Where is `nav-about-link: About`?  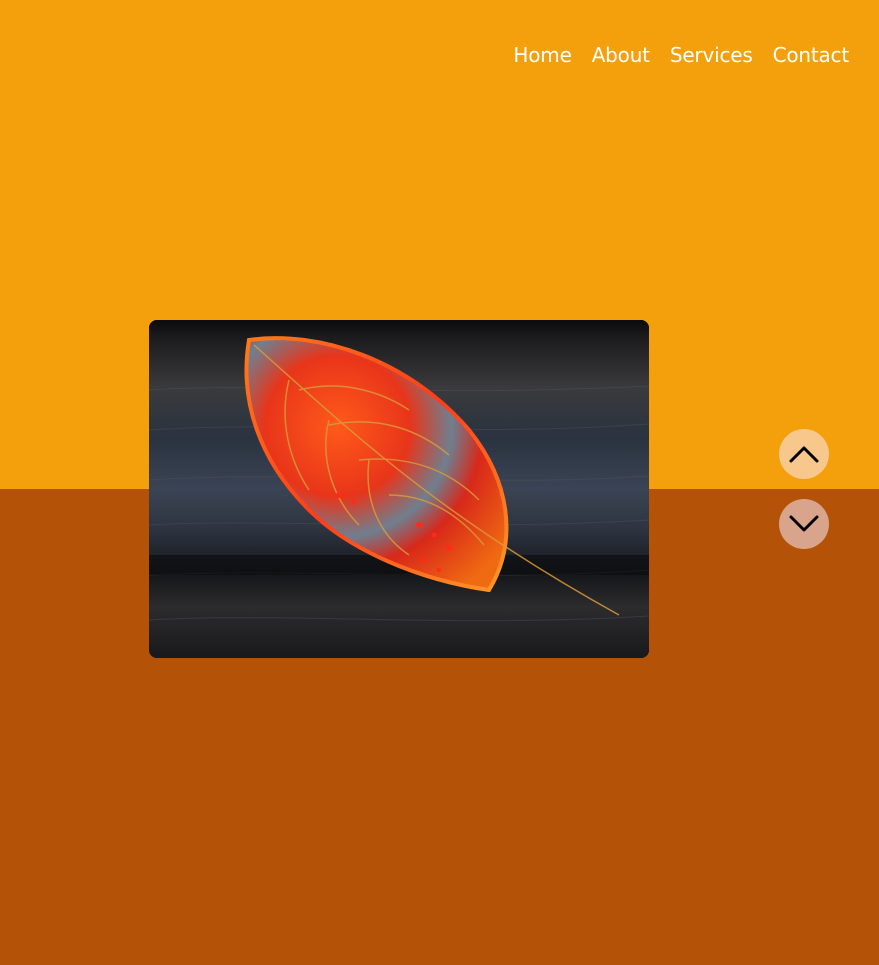 nav-about-link: About is located at coordinates (621, 55).